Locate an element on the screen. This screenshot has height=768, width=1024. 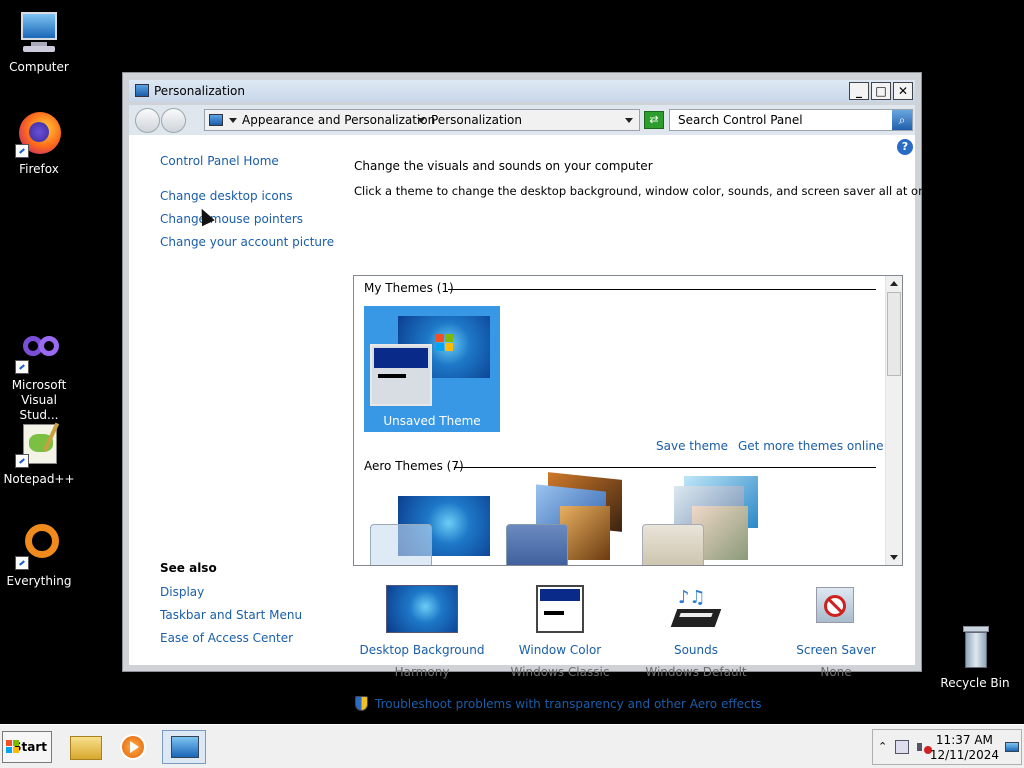
aero-theme-windows7 is located at coordinates (431, 529).